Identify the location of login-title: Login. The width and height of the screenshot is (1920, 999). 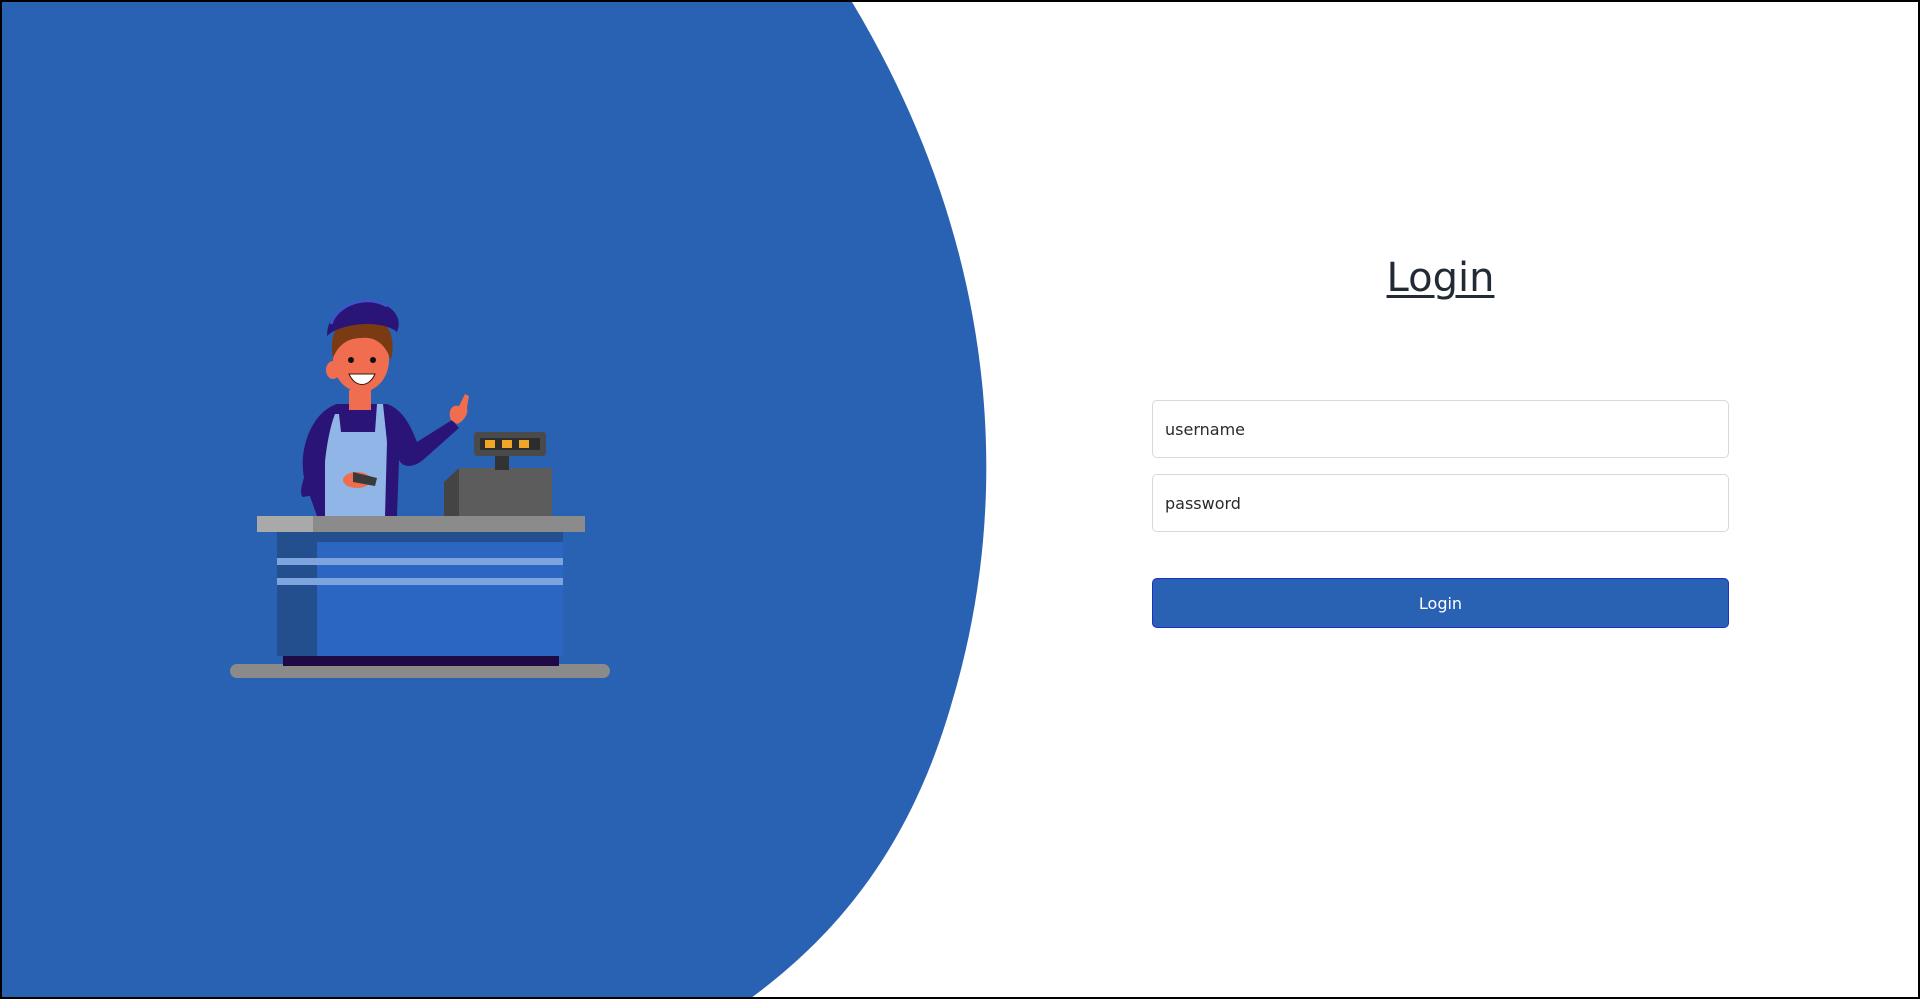
(1440, 278).